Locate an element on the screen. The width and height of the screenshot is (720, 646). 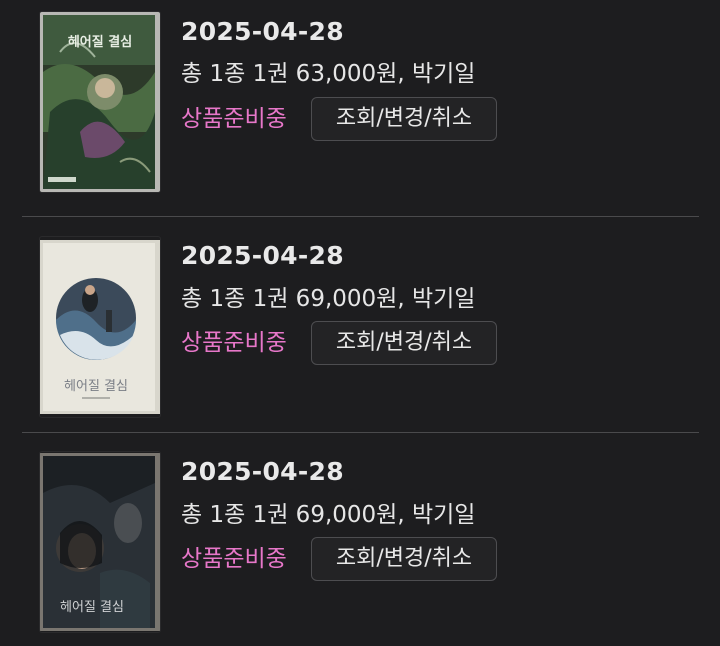
cover-image-dark: 헤어질 결심 is located at coordinates (100, 542).